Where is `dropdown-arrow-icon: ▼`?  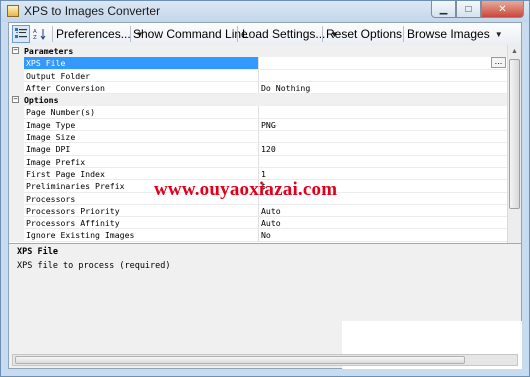 dropdown-arrow-icon: ▼ is located at coordinates (498, 34).